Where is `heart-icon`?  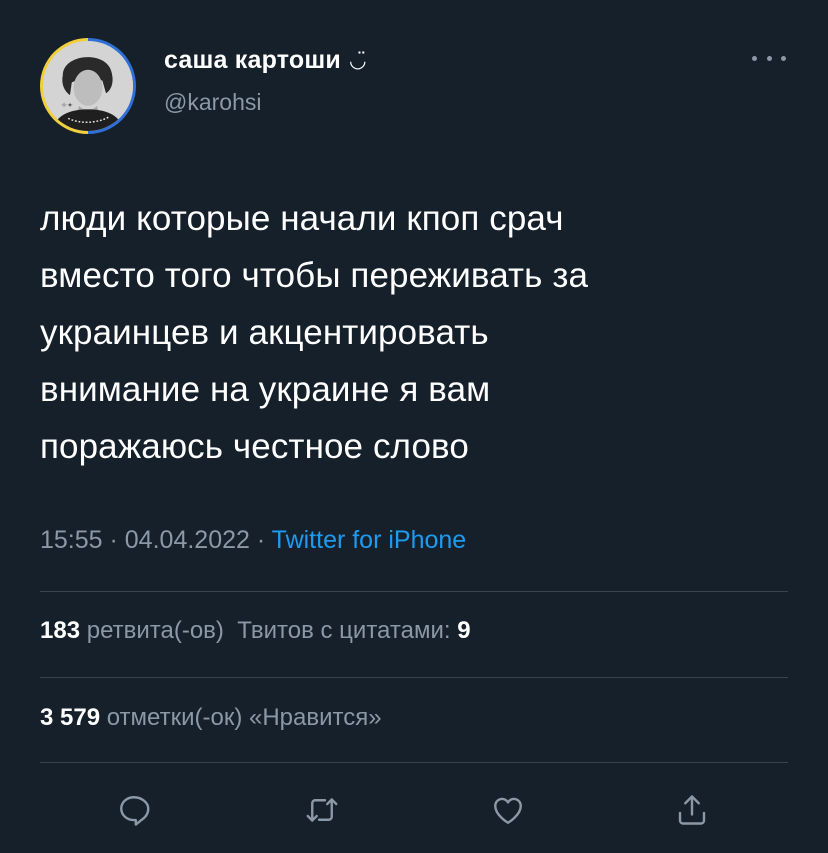 heart-icon is located at coordinates (508, 810).